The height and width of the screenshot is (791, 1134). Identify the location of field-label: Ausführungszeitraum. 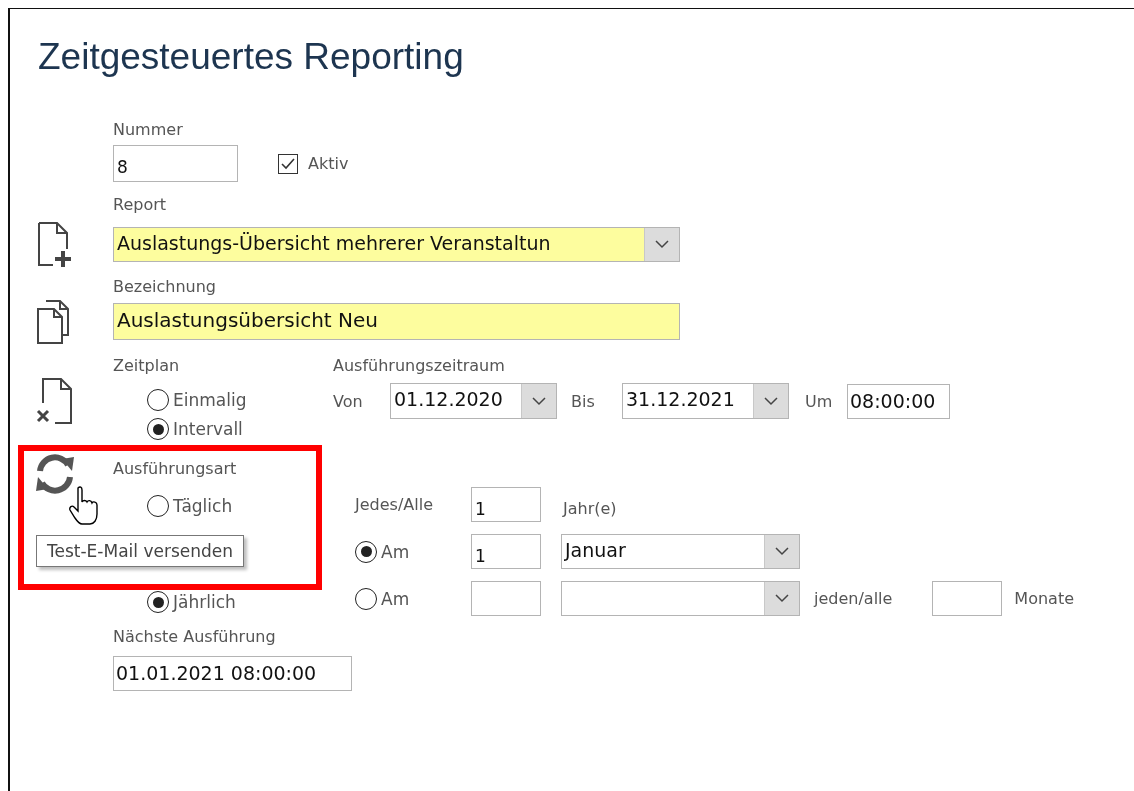
(419, 366).